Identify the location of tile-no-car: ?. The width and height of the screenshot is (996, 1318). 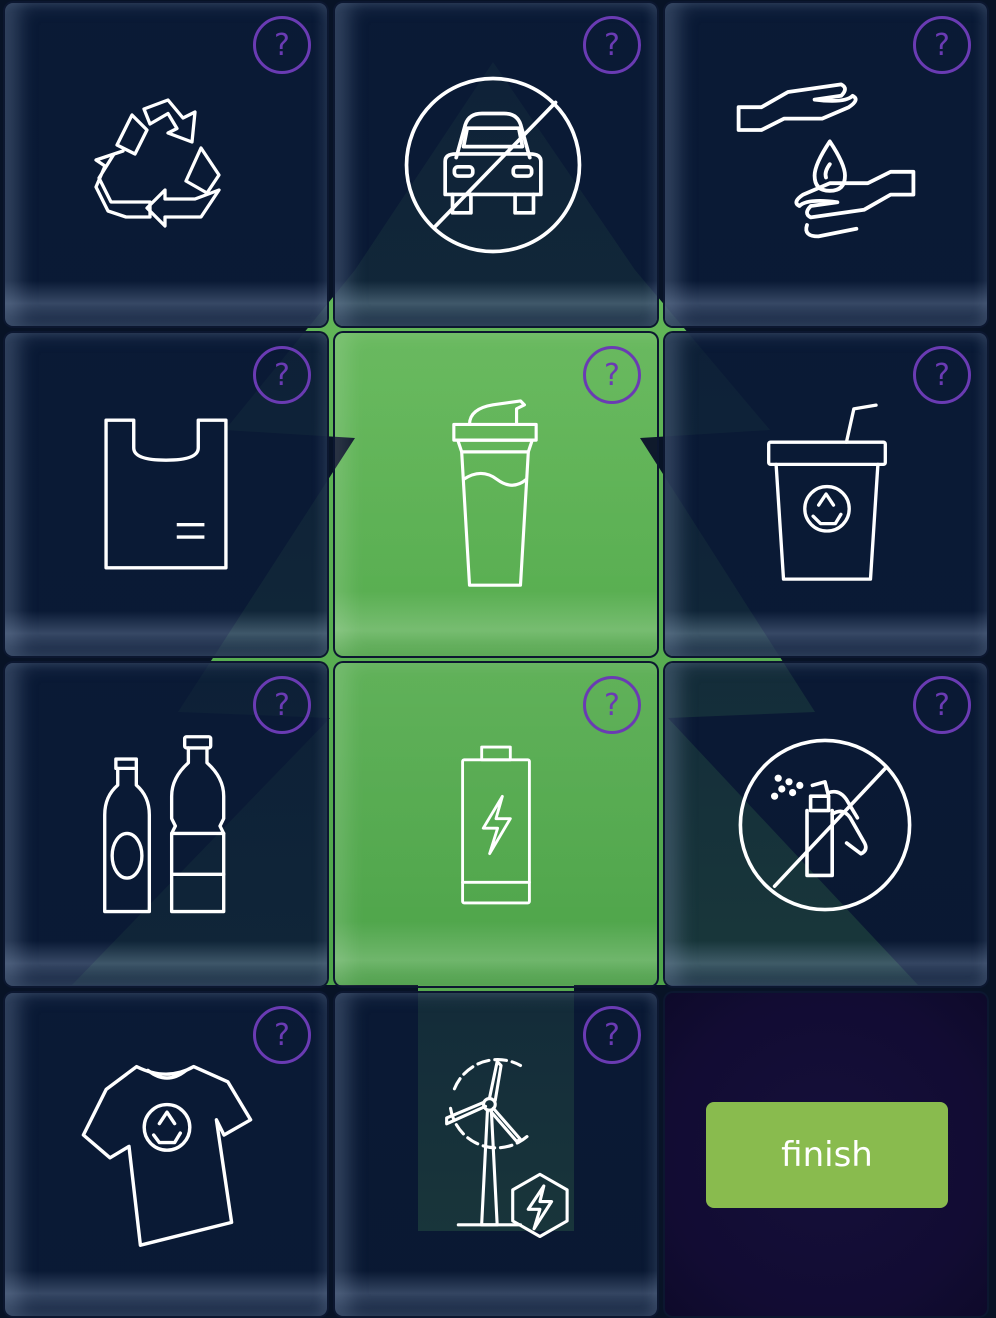
(496, 164).